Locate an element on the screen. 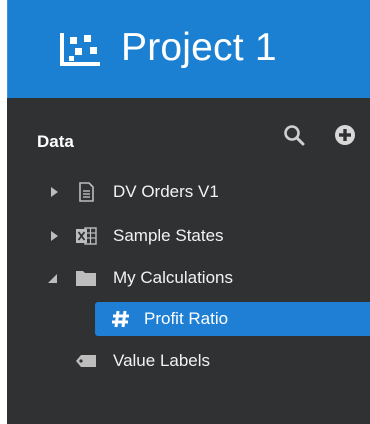  scatter-chart-logo-icon is located at coordinates (80, 49).